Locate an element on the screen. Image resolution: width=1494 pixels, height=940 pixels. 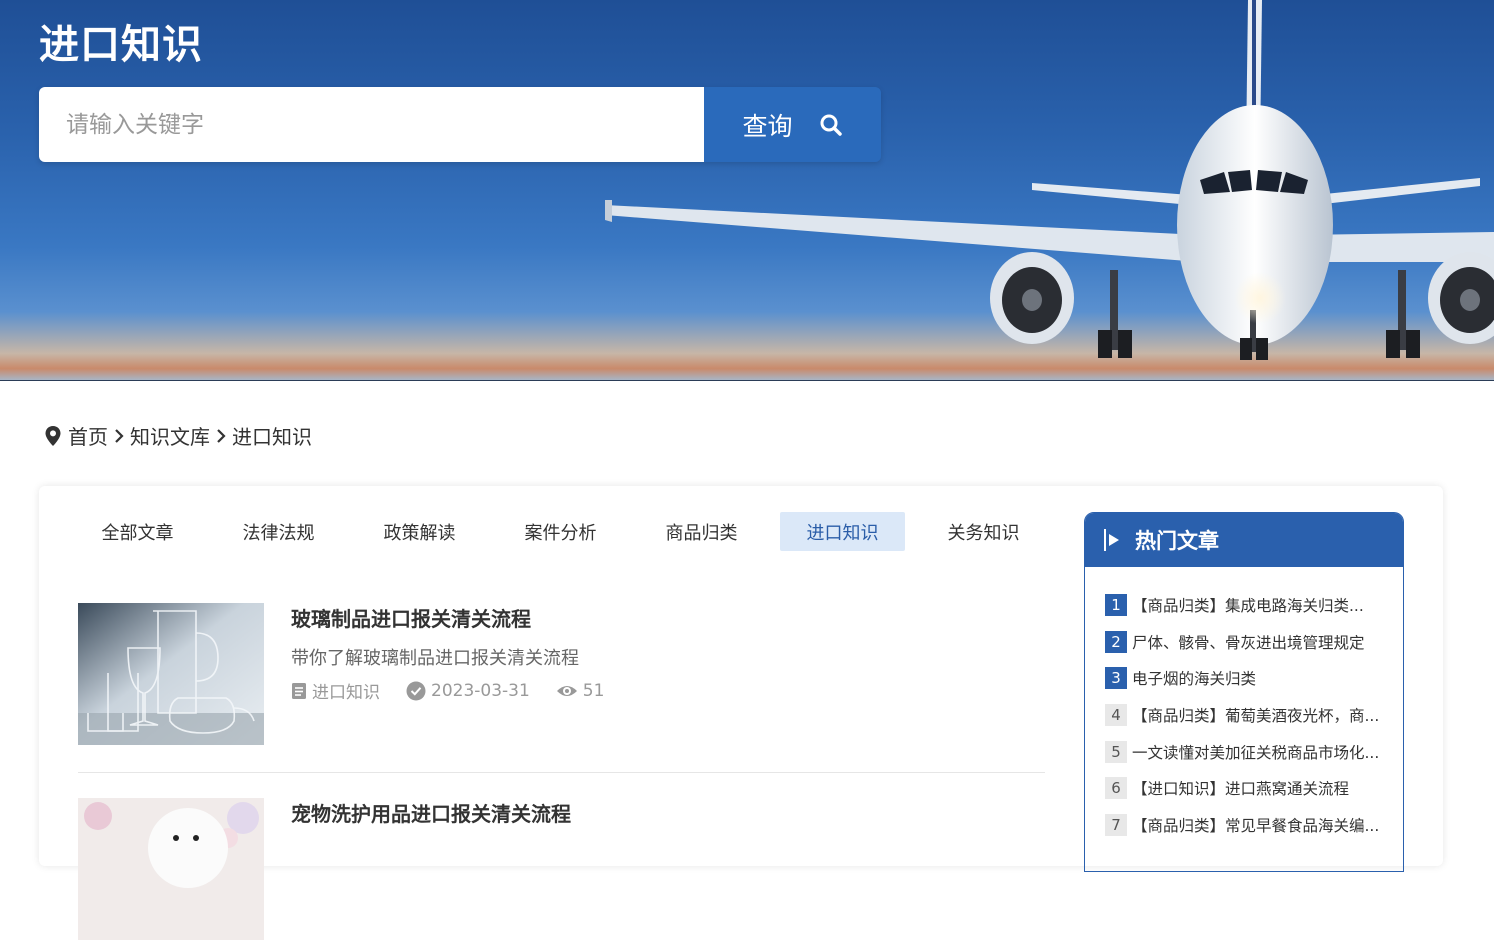
breadcrumb-library: 知识文库 is located at coordinates (170, 435).